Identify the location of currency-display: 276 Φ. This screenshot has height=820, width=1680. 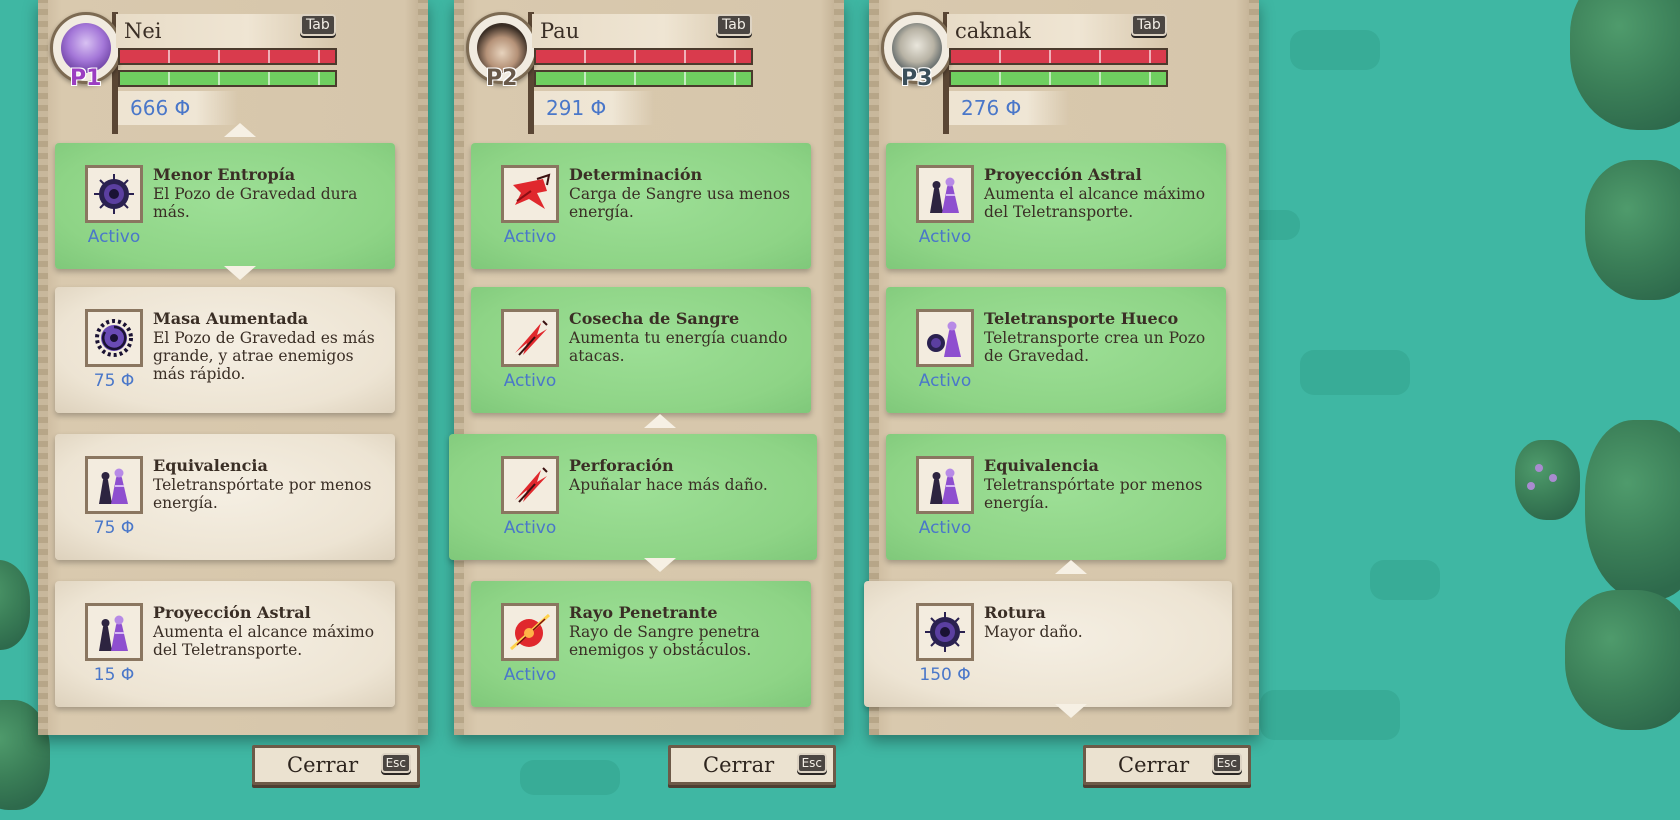
(1009, 108).